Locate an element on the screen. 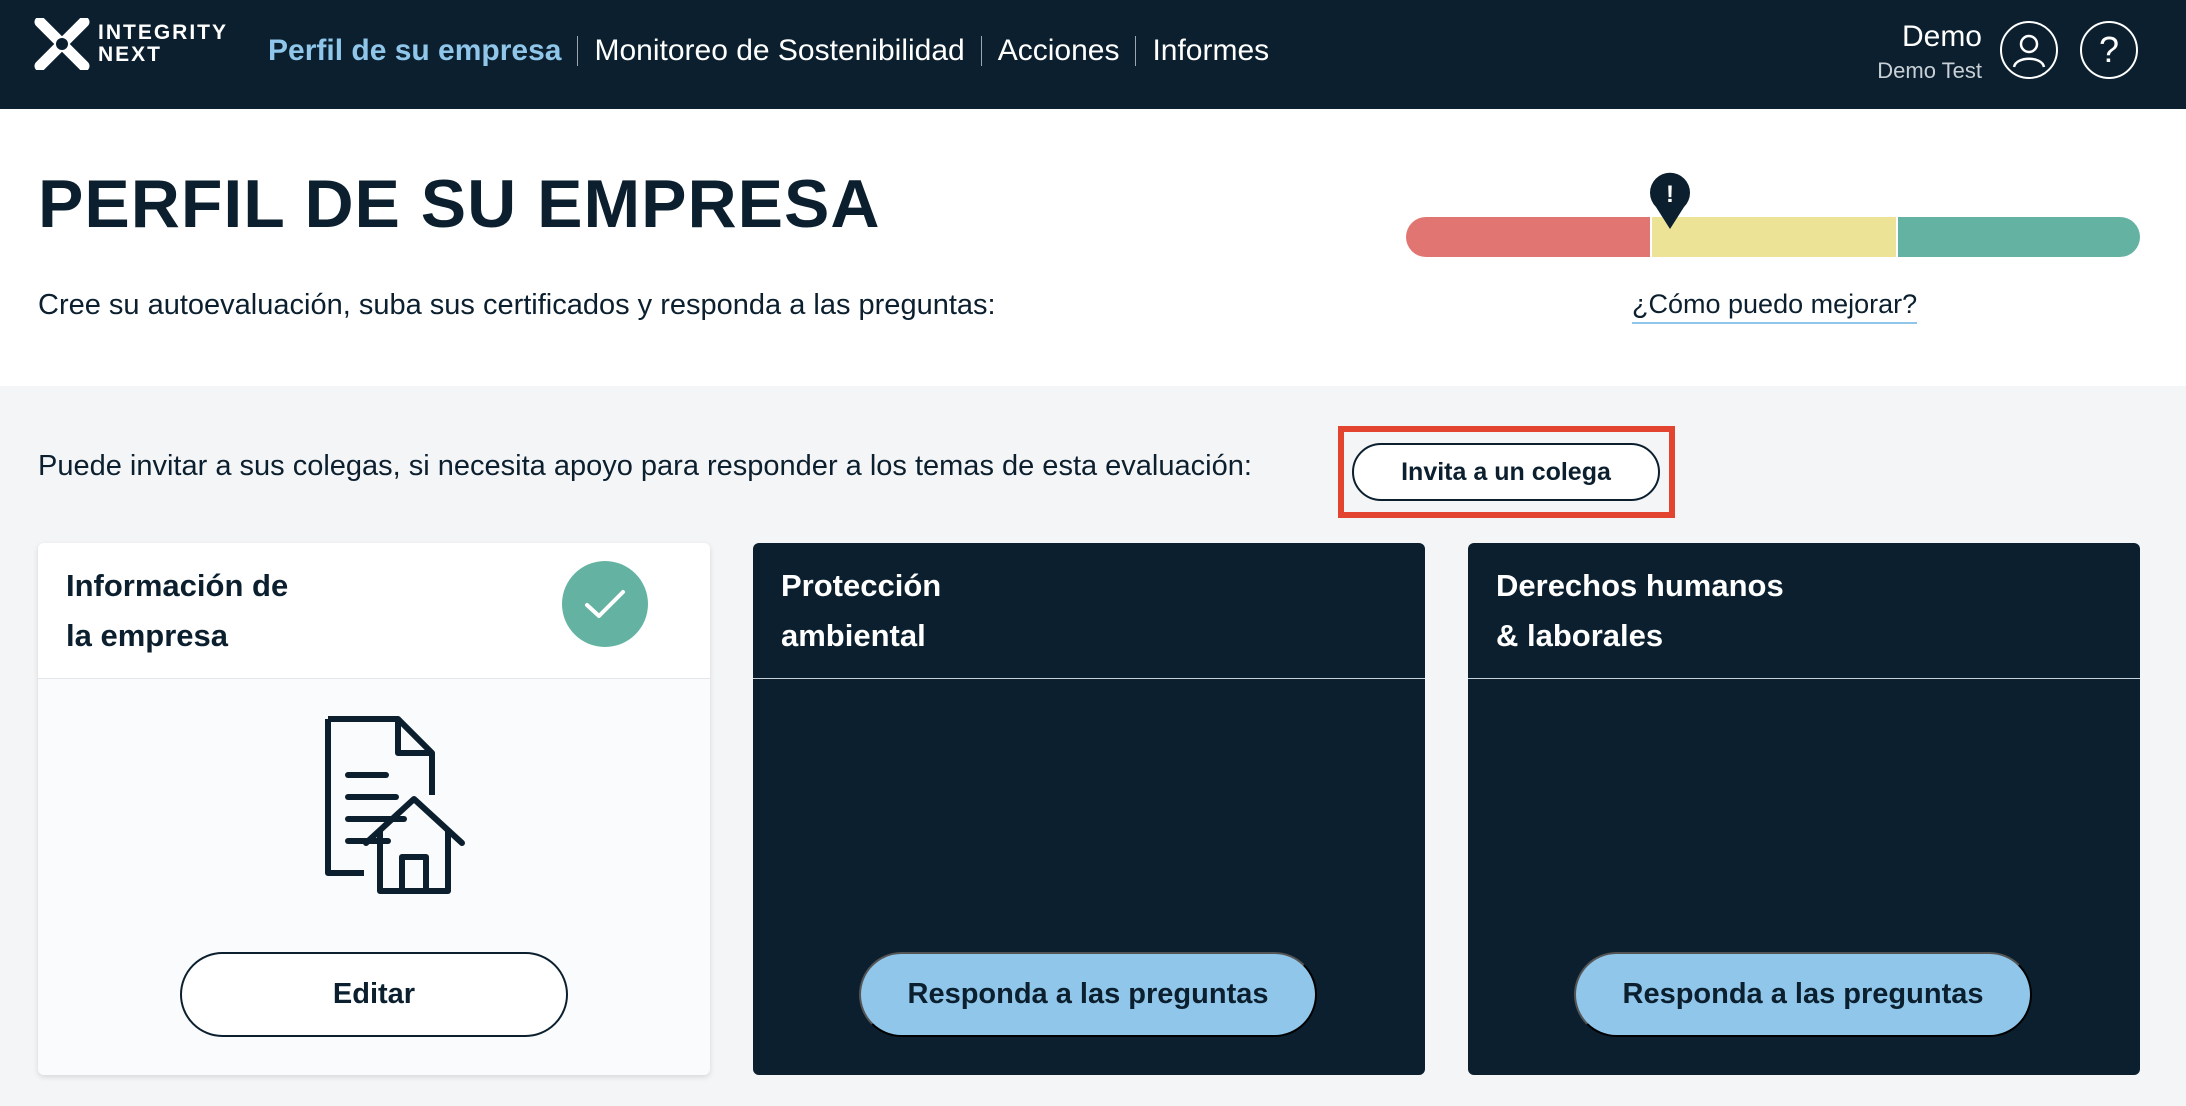 The image size is (2186, 1106). question-mark-icon: ? is located at coordinates (2109, 49).